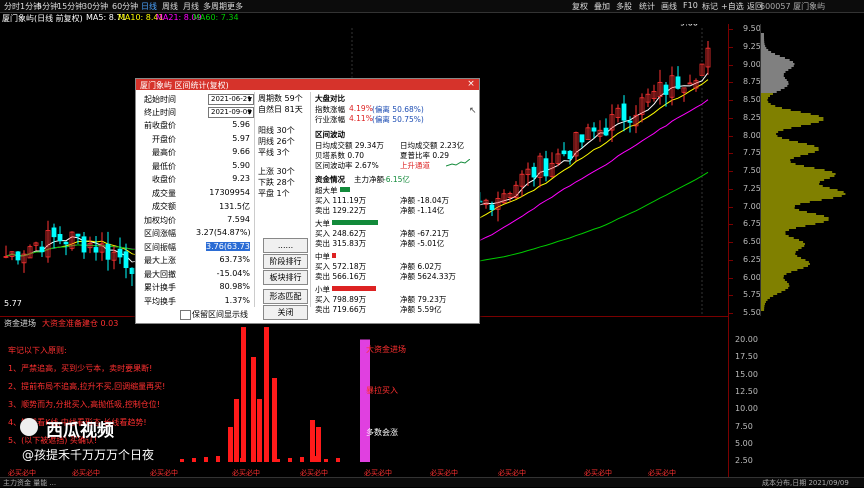 This screenshot has width=864, height=488. I want to click on main-net-value: -6.15亿, so click(396, 179).